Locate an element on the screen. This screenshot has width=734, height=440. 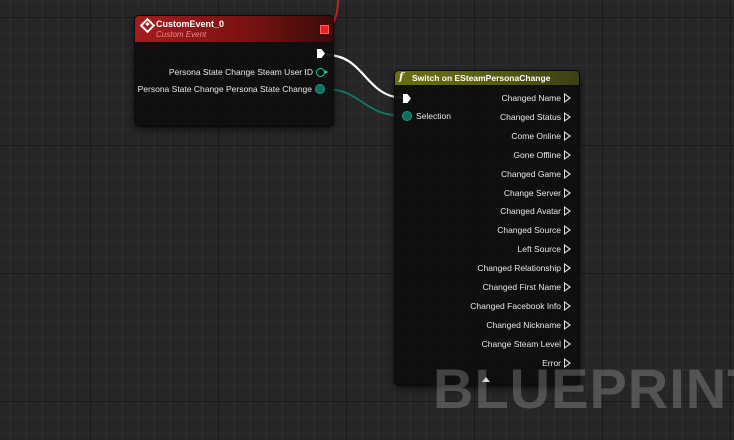
case-label: Change Steam Level is located at coordinates (521, 343).